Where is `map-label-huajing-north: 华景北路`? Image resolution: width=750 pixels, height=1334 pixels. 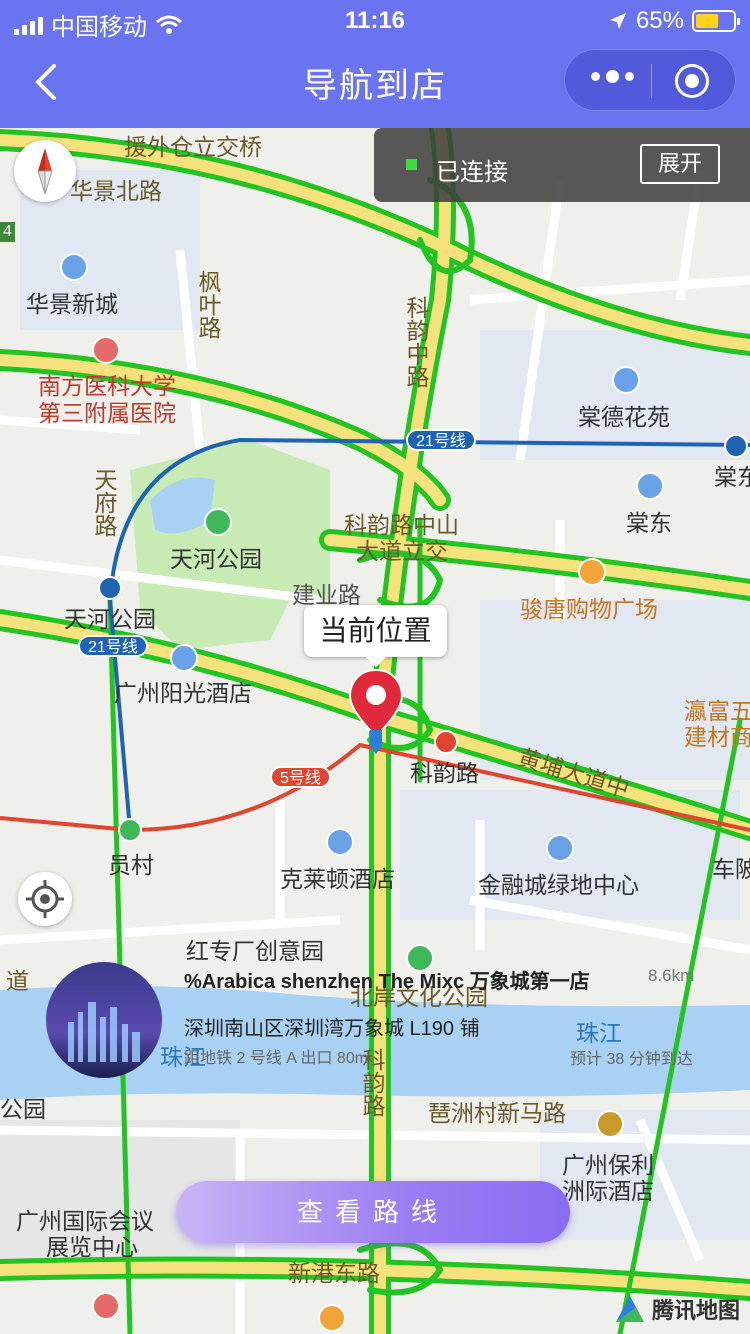
map-label-huajing-north: 华景北路 is located at coordinates (116, 191).